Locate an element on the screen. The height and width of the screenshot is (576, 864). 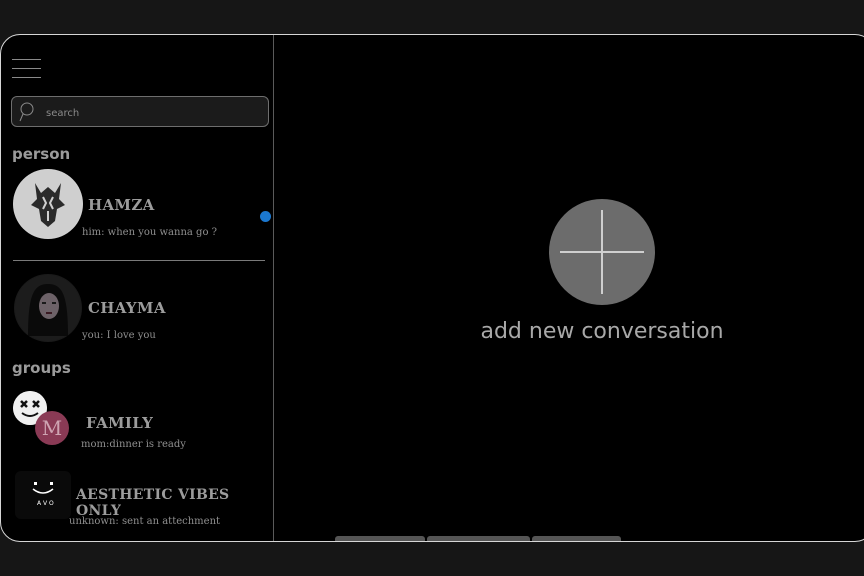
conversation-name: HAMZA is located at coordinates (121, 205).